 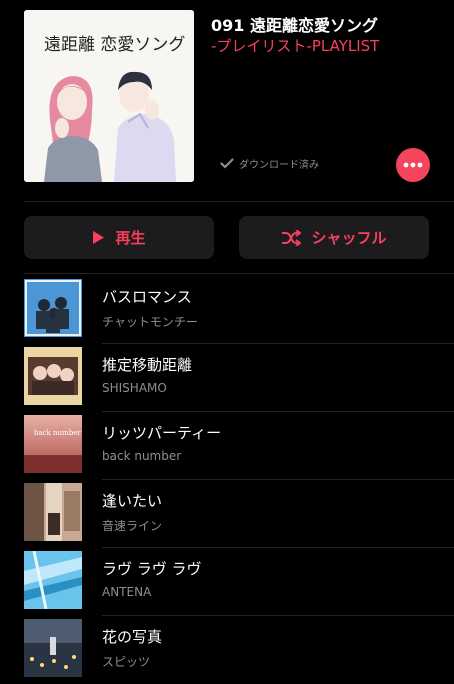 I want to click on more-options-button, so click(x=413, y=165).